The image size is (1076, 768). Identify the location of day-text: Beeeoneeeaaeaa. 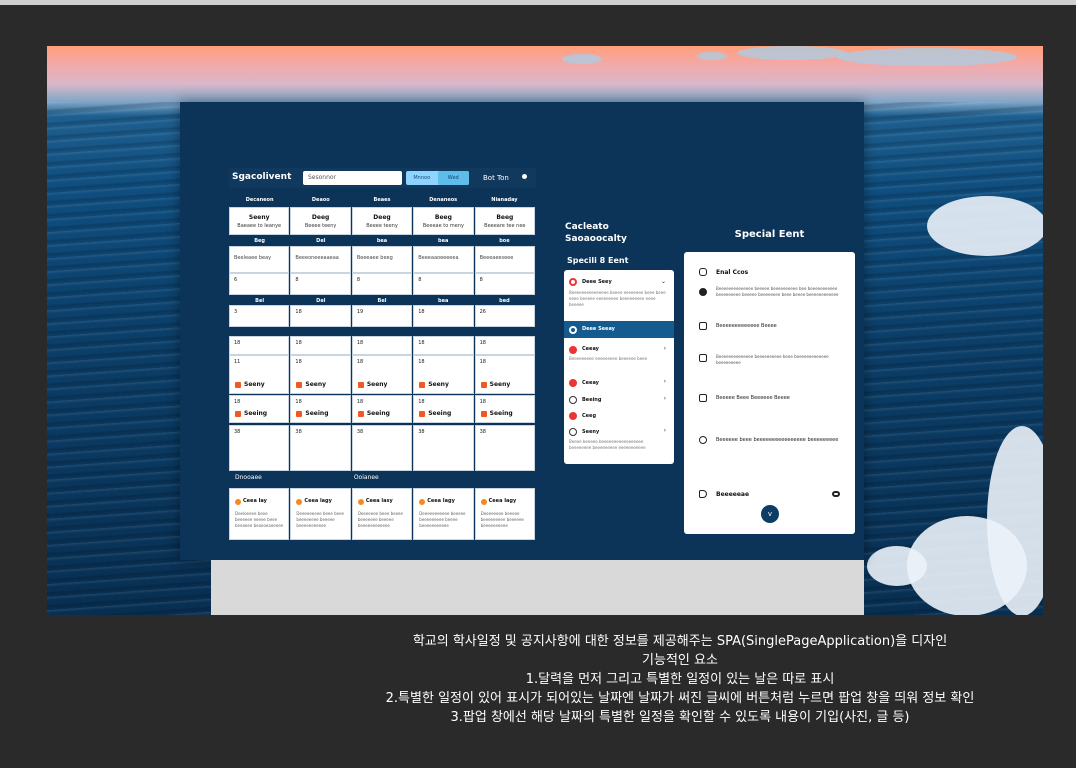
(317, 258).